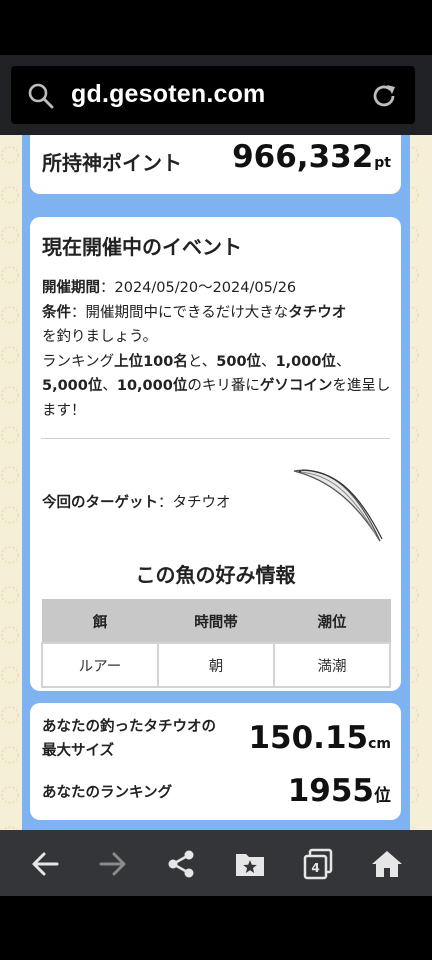  What do you see at coordinates (100, 503) in the screenshot?
I see `target-label: 今回のターゲット` at bounding box center [100, 503].